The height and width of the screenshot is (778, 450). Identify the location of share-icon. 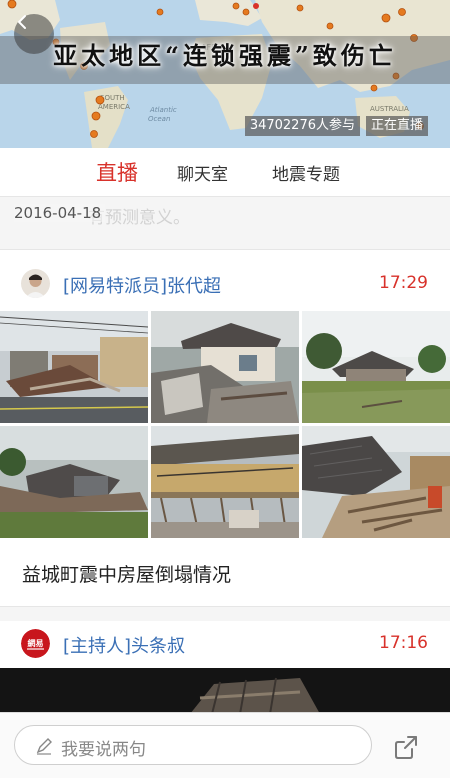
(406, 747).